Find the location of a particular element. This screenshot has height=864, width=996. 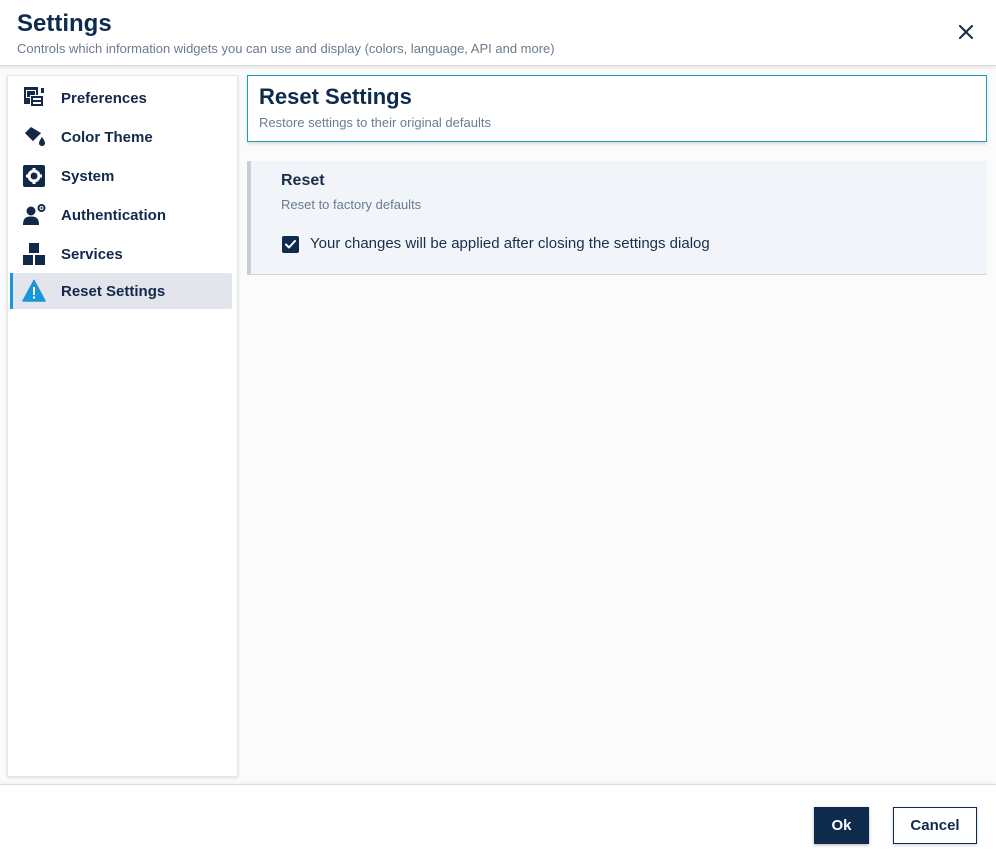

sidebar-item-label: Reset Settings is located at coordinates (113, 291).